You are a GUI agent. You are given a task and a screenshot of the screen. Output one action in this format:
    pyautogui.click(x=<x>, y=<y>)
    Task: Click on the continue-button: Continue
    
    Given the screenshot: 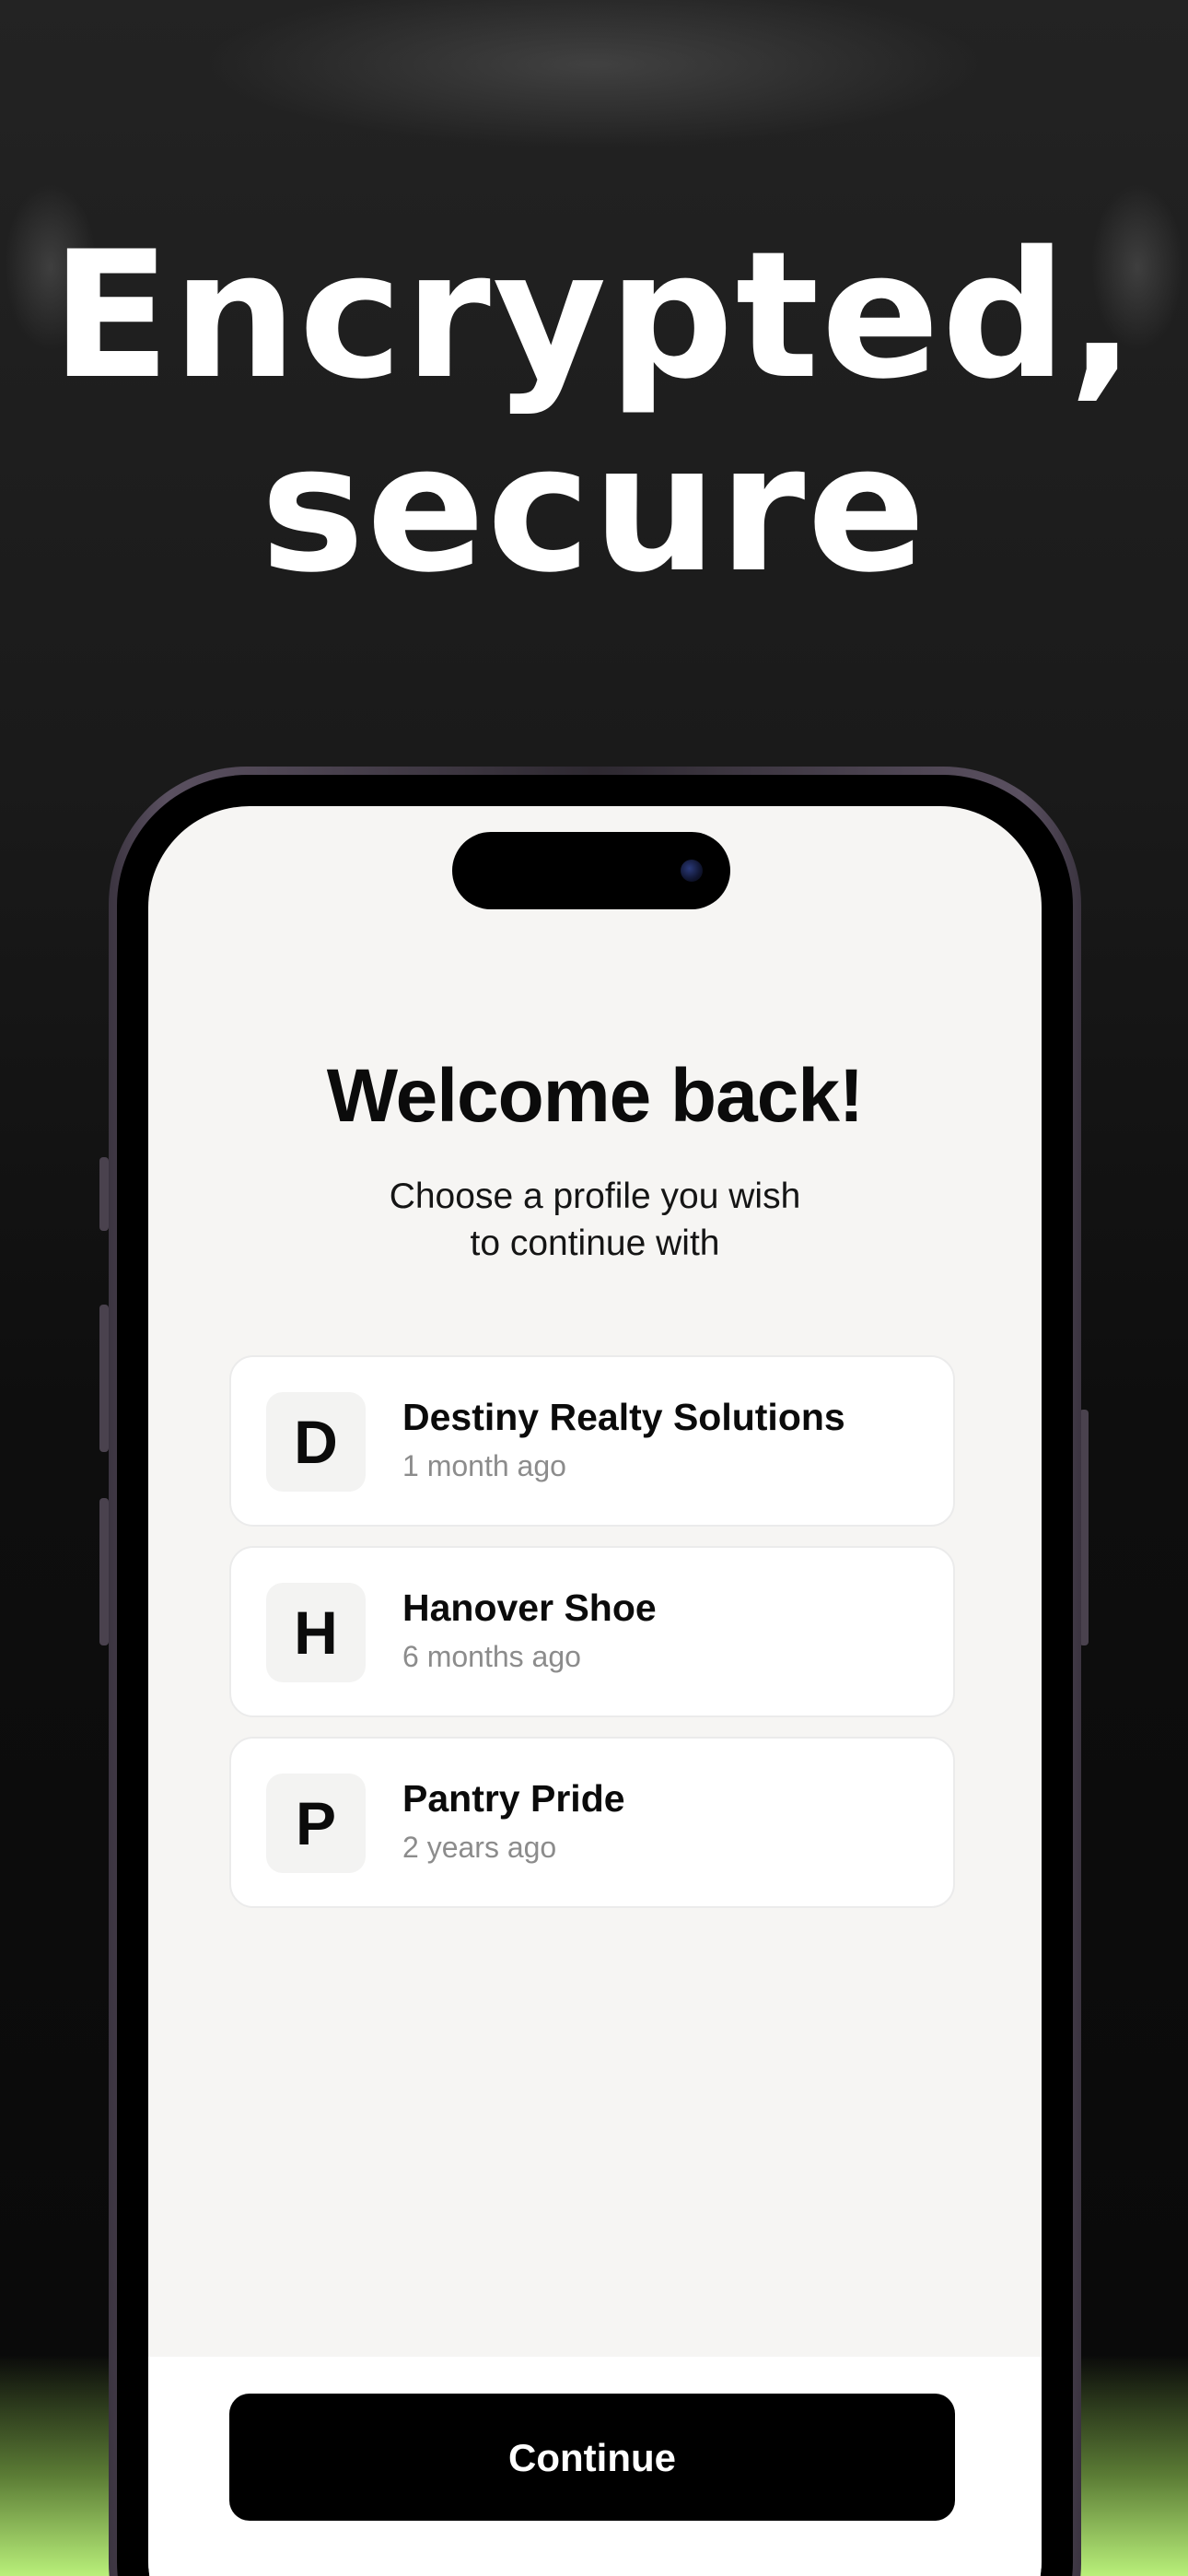 What is the action you would take?
    pyautogui.click(x=592, y=2457)
    